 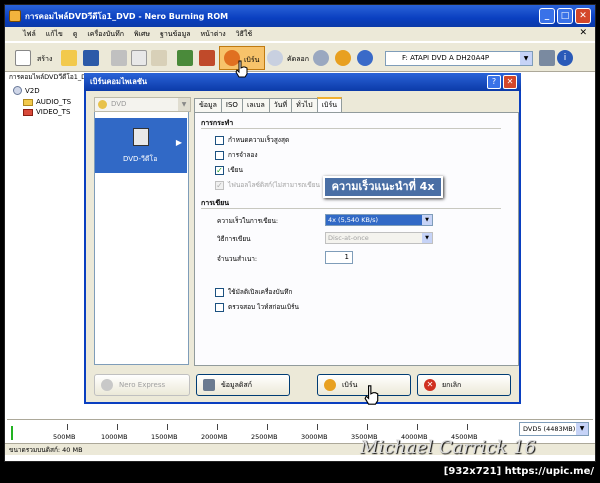 I want to click on info-icon: i, so click(x=565, y=58).